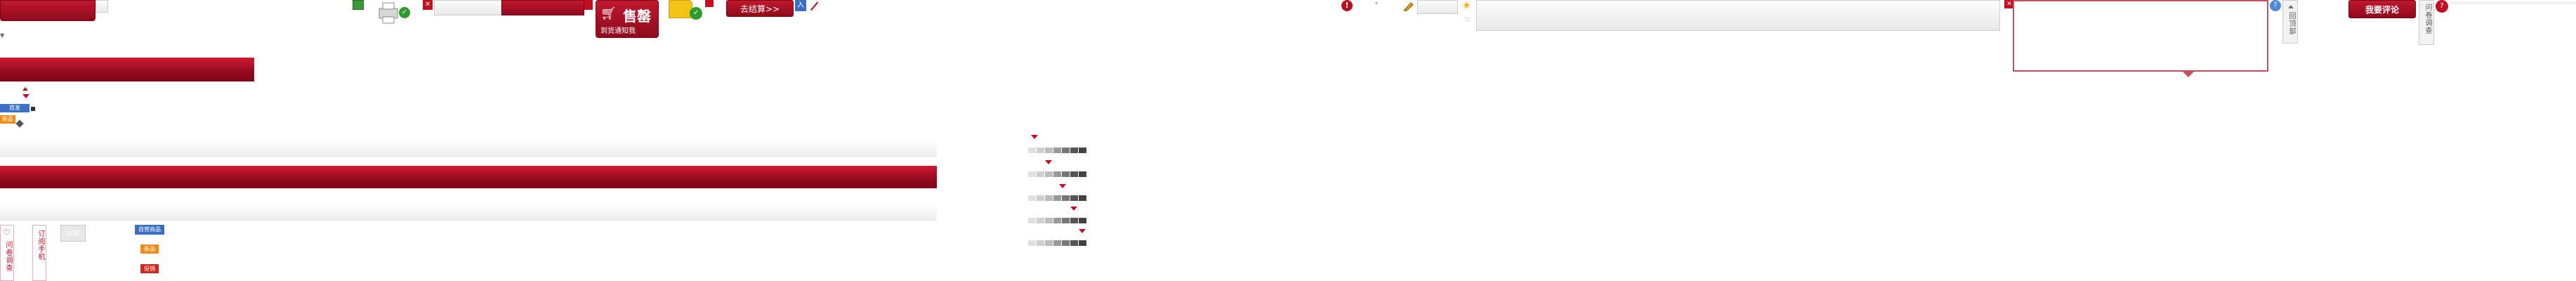  What do you see at coordinates (7, 232) in the screenshot?
I see `heart-icon: ♡` at bounding box center [7, 232].